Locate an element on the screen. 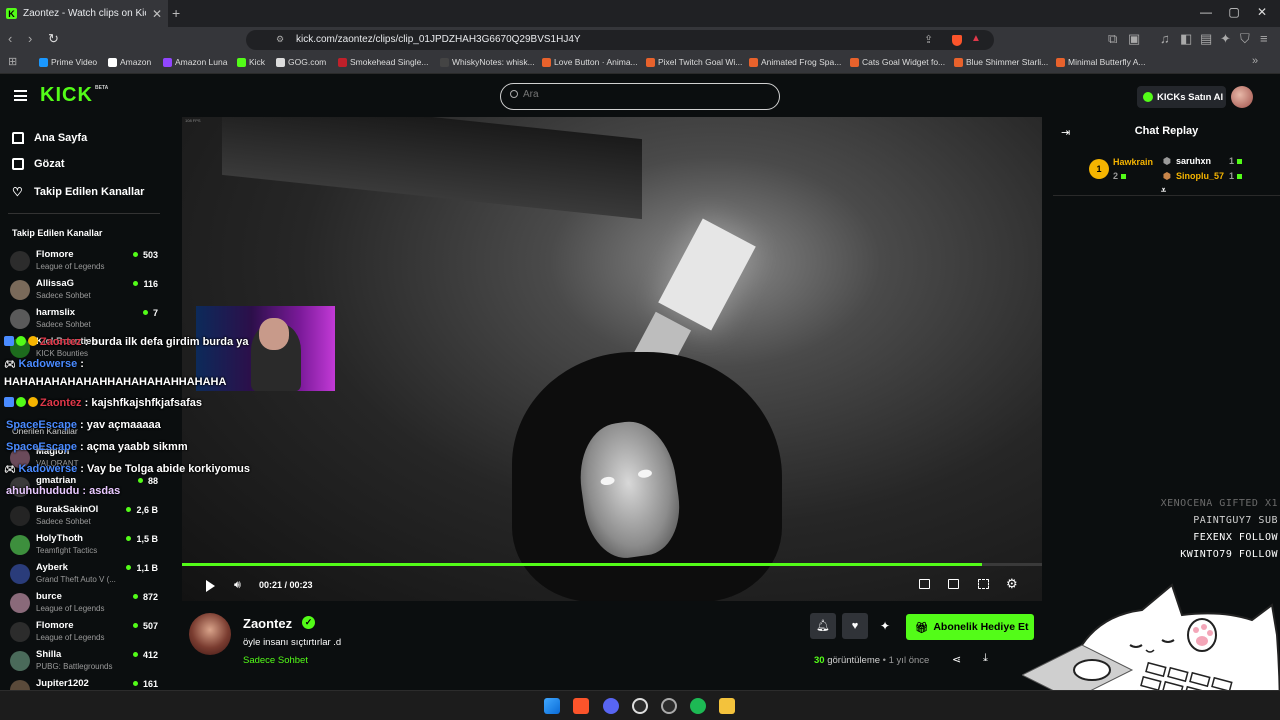 This screenshot has height=720, width=1280. play-icon is located at coordinates (210, 586).